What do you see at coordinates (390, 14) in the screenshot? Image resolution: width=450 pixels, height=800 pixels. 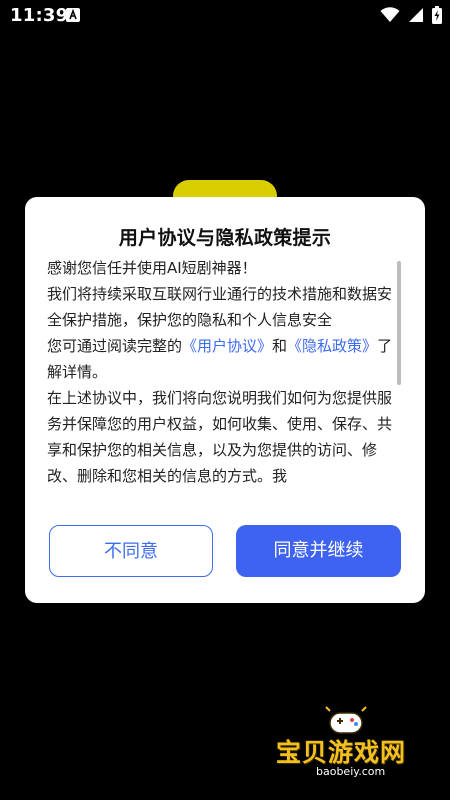 I see `wifi-icon` at bounding box center [390, 14].